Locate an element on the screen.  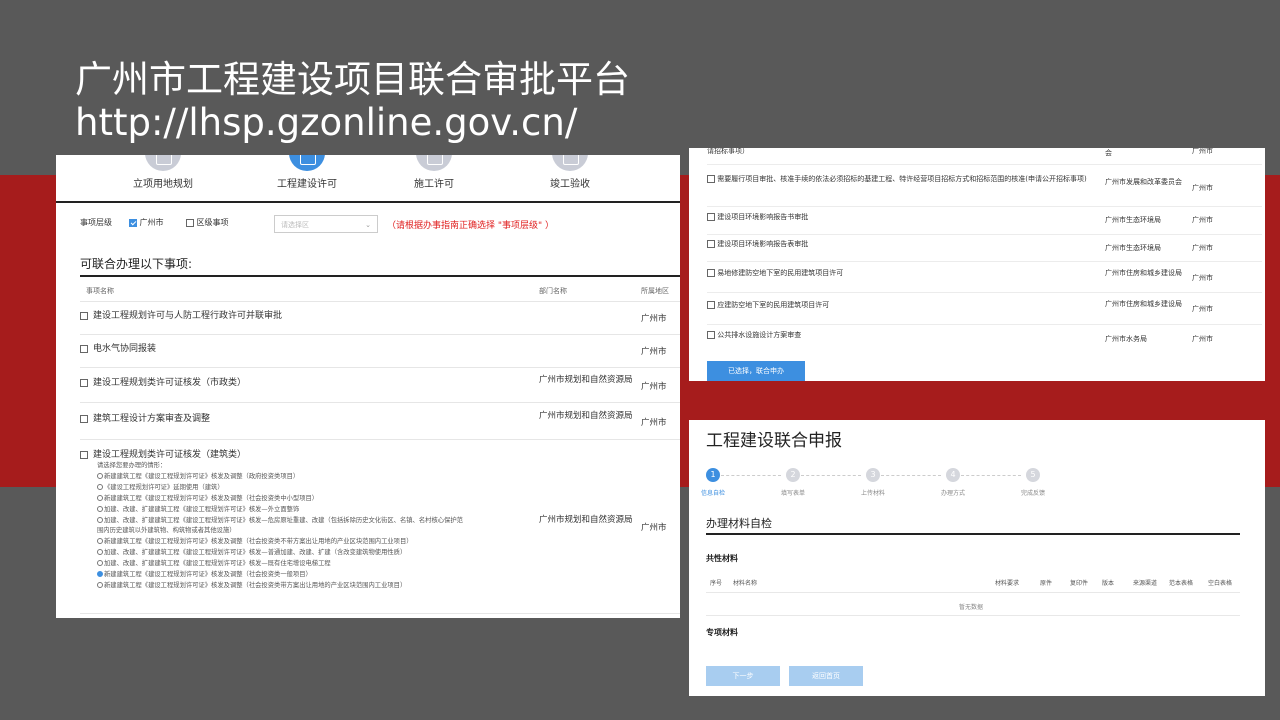
phase-step-construction: 工程建设许可 is located at coordinates (307, 172).